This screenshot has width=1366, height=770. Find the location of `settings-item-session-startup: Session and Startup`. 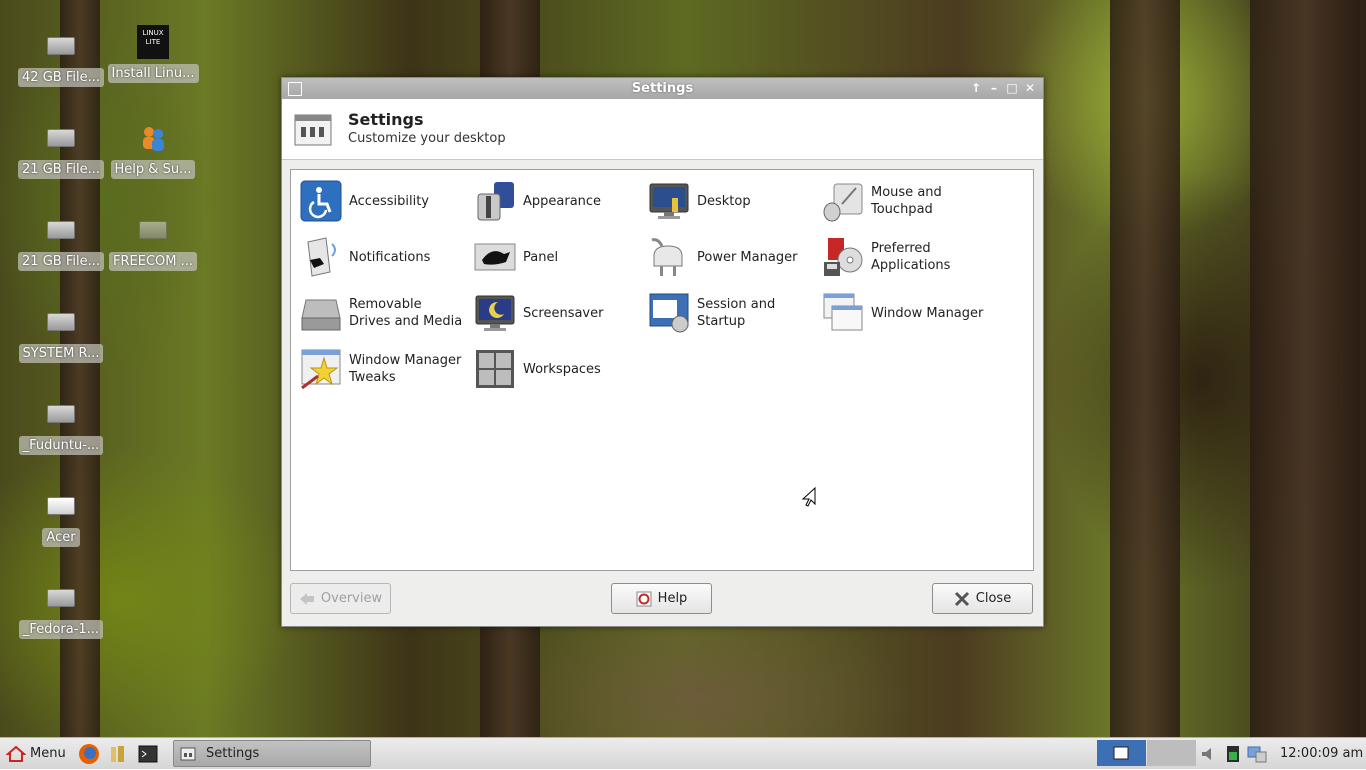

settings-item-session-startup: Session and Startup is located at coordinates (733, 313).